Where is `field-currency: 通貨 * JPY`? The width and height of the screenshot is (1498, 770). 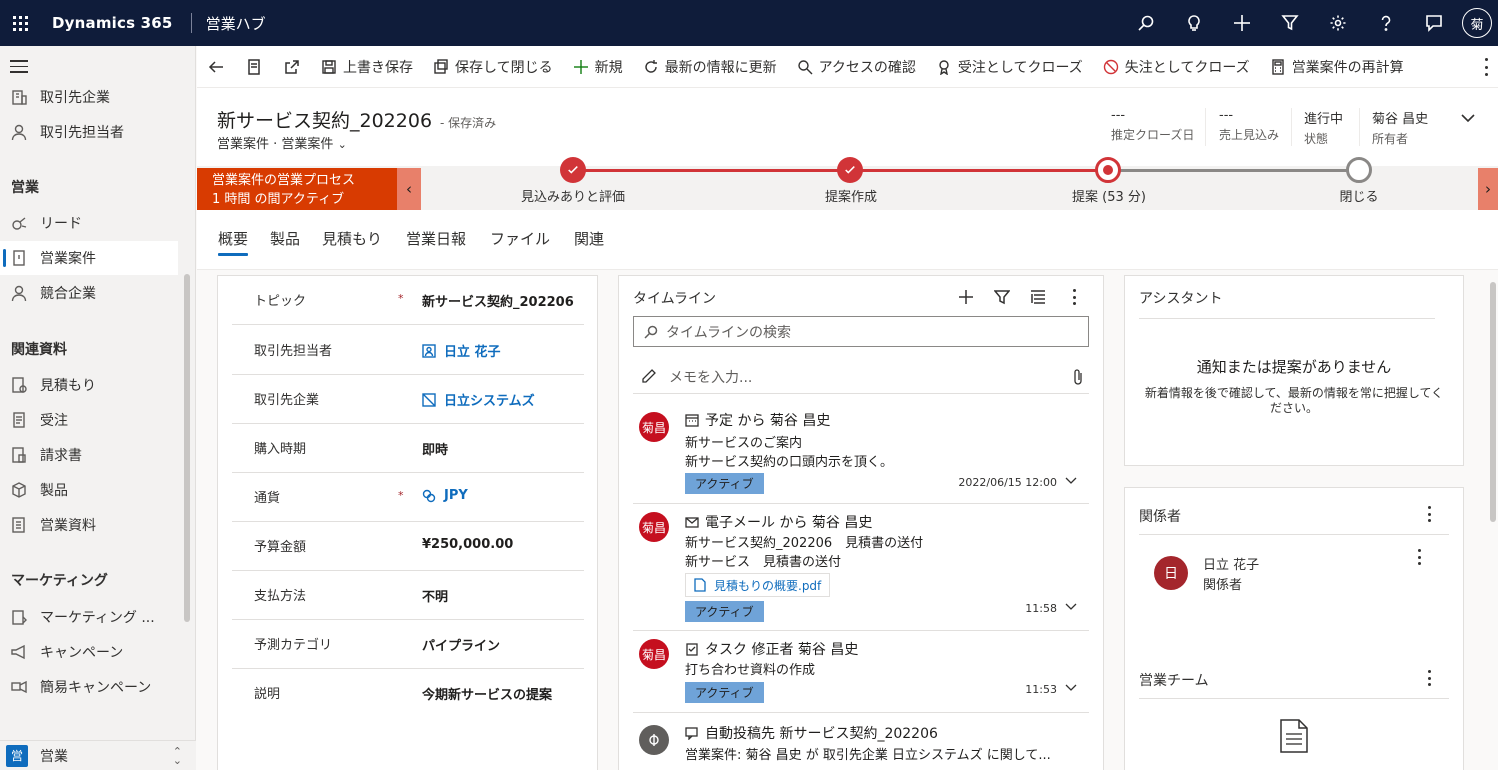
field-currency: 通貨 * JPY is located at coordinates (408, 497).